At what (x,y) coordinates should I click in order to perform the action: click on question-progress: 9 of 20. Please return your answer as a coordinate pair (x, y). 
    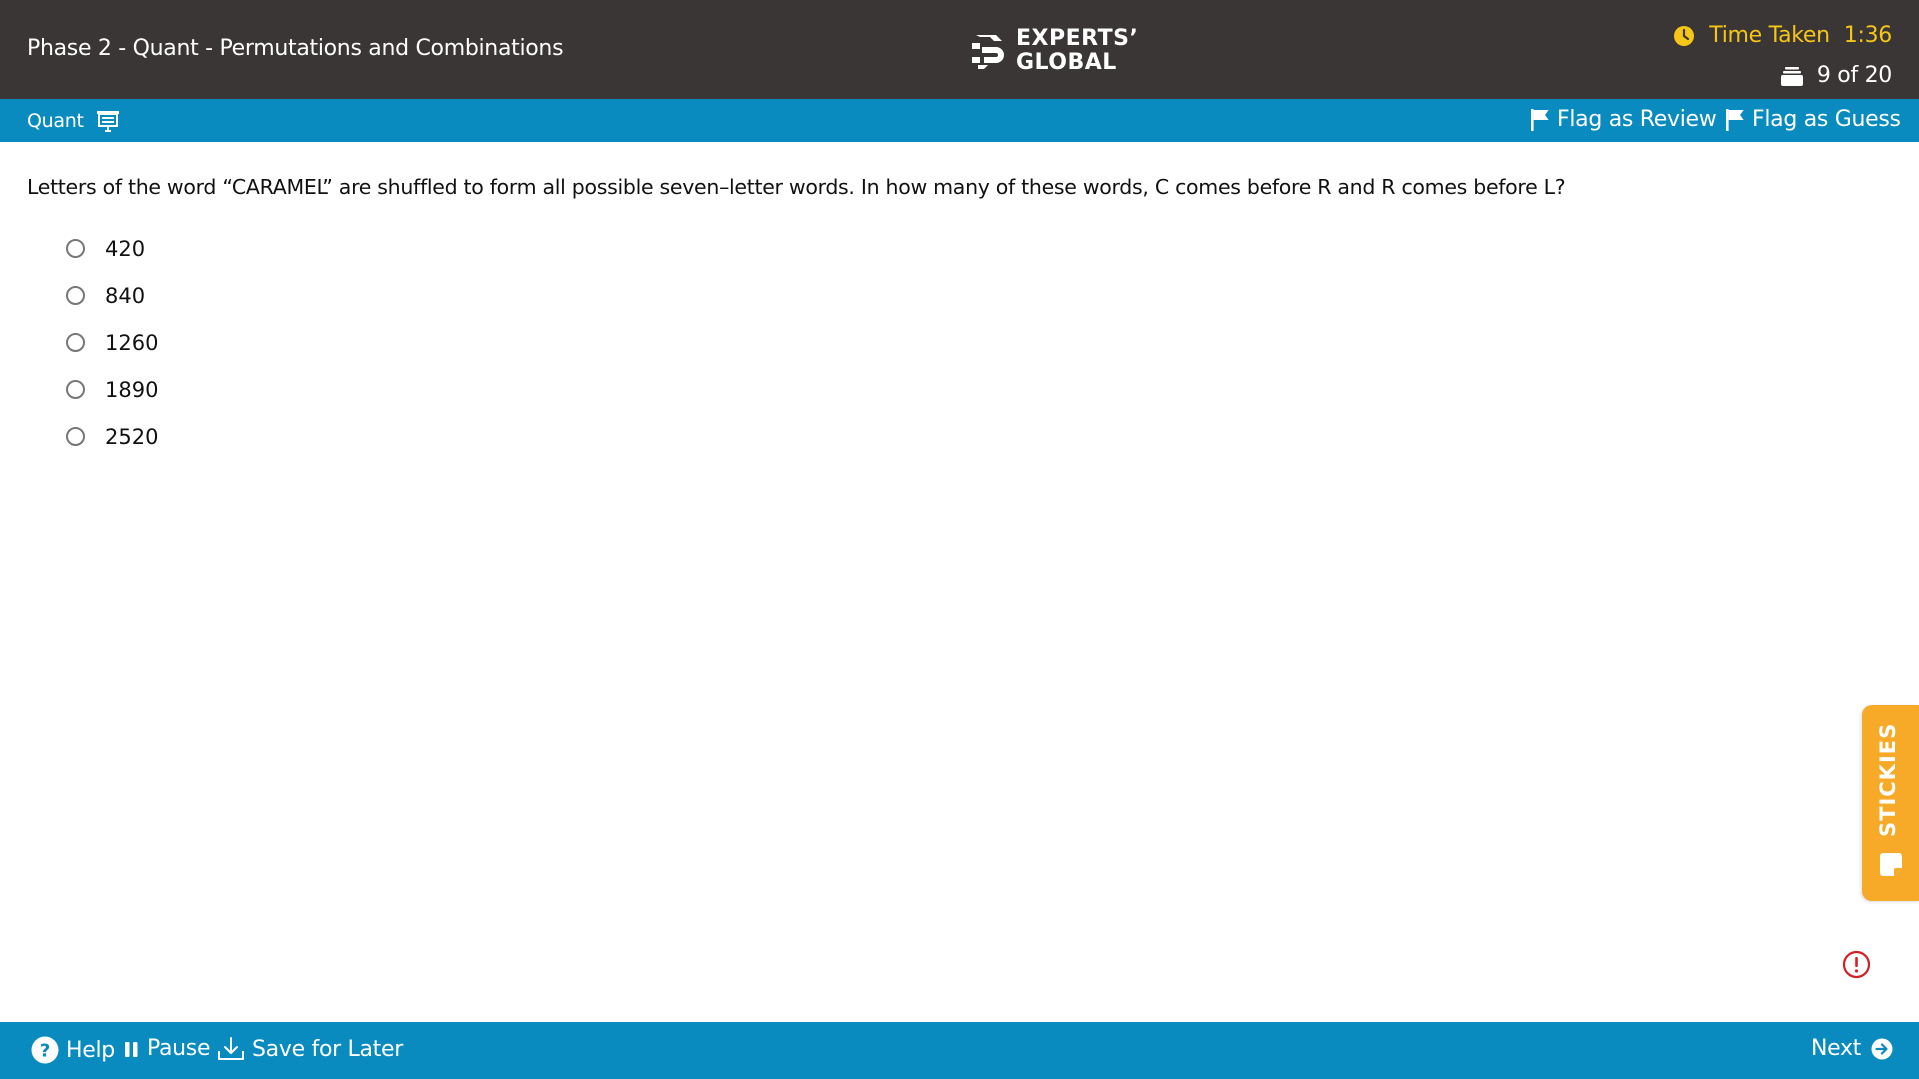
    Looking at the image, I should click on (1836, 75).